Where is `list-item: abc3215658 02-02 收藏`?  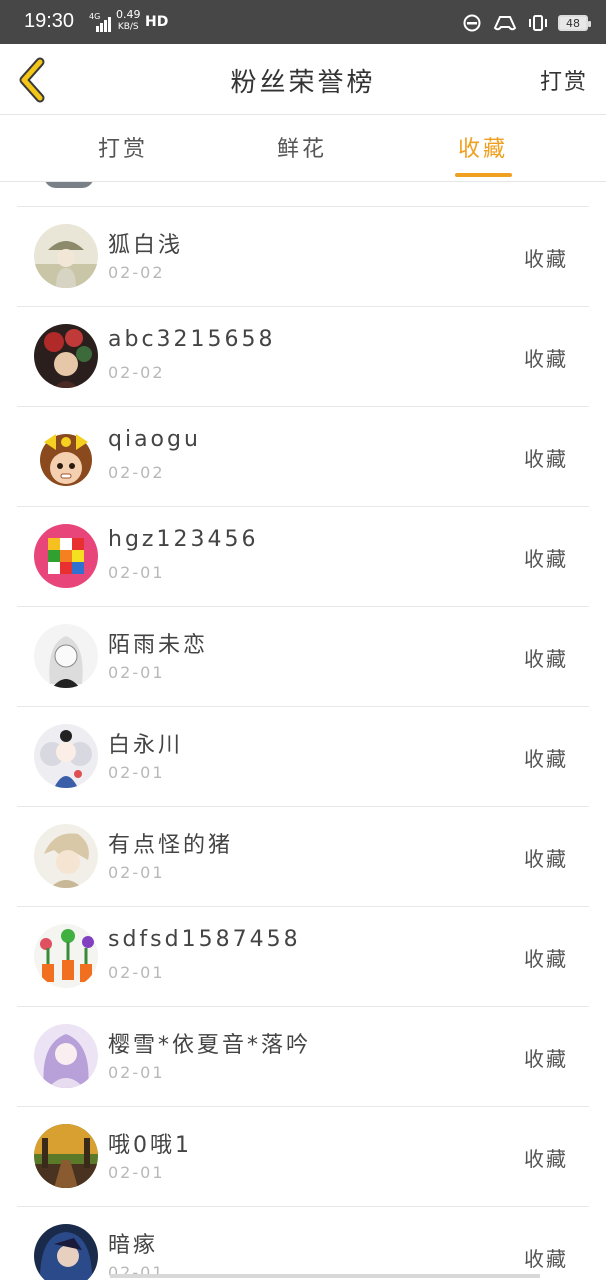
list-item: abc3215658 02-02 收藏 is located at coordinates (303, 357).